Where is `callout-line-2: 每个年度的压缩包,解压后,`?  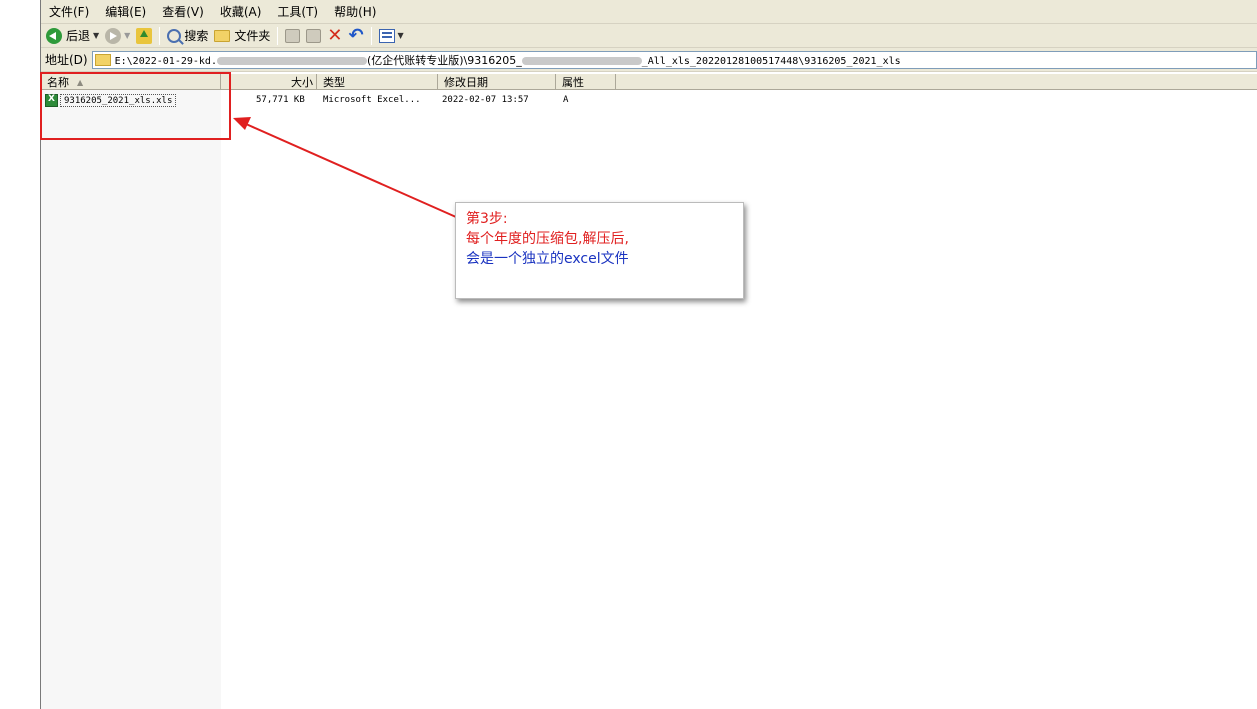 callout-line-2: 每个年度的压缩包,解压后, is located at coordinates (547, 239).